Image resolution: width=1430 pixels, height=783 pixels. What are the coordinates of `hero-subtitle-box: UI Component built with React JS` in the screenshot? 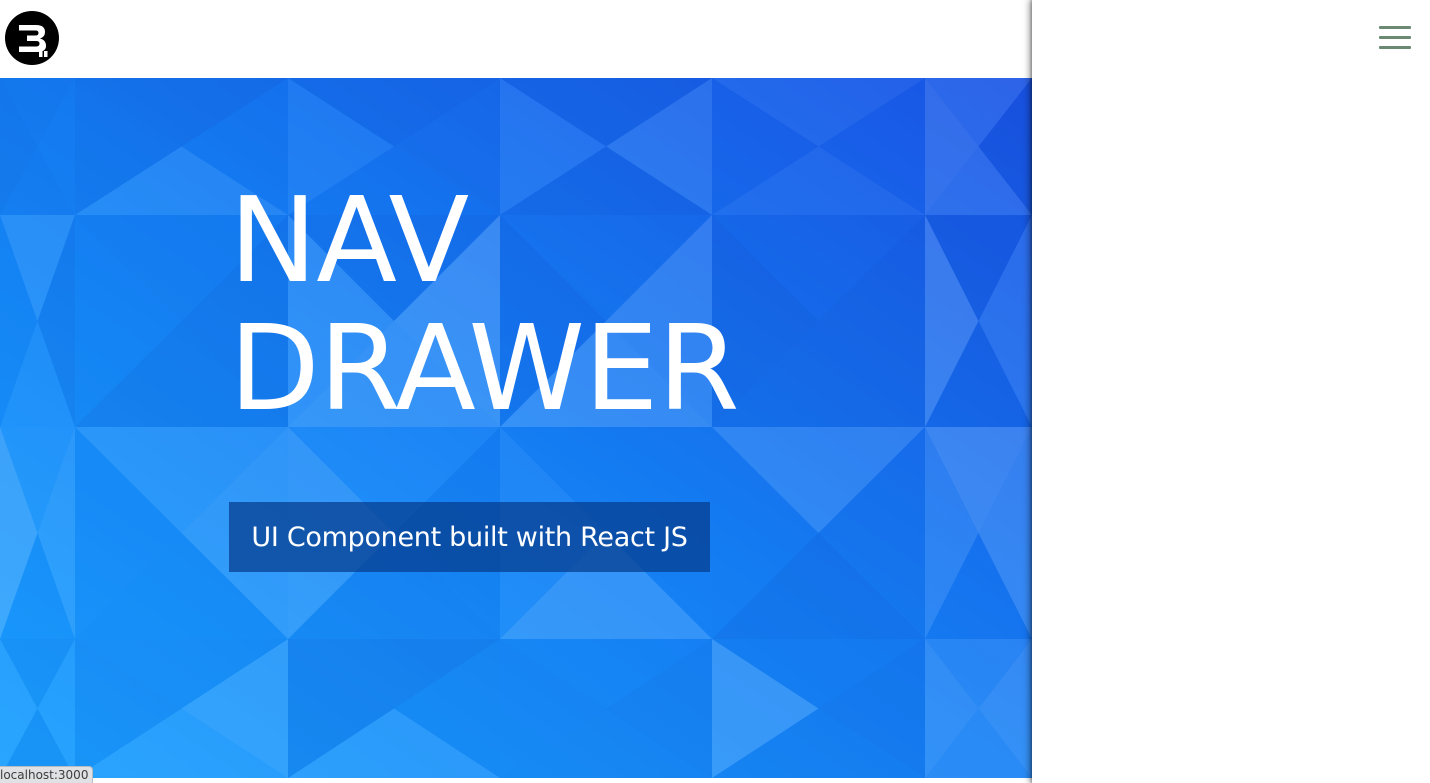 It's located at (469, 537).